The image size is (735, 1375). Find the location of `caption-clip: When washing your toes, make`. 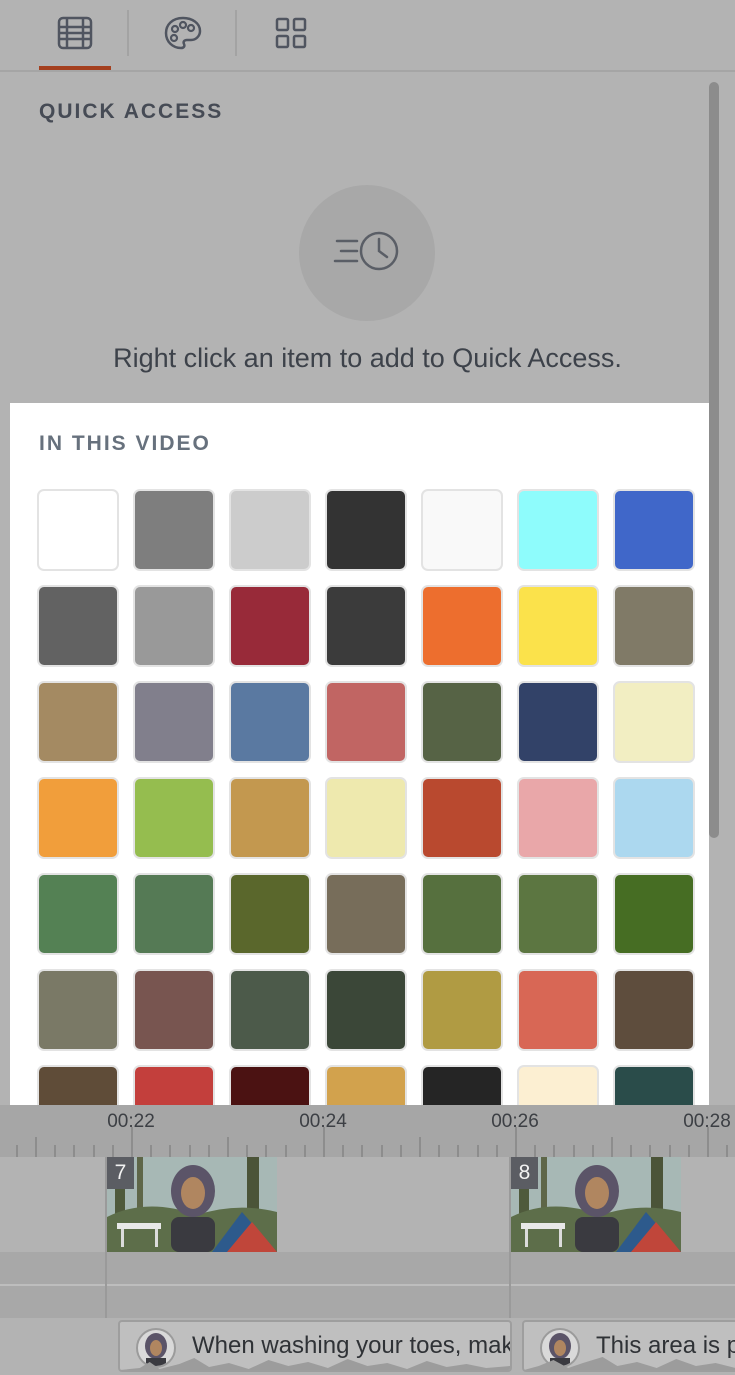

caption-clip: When washing your toes, make is located at coordinates (315, 1346).